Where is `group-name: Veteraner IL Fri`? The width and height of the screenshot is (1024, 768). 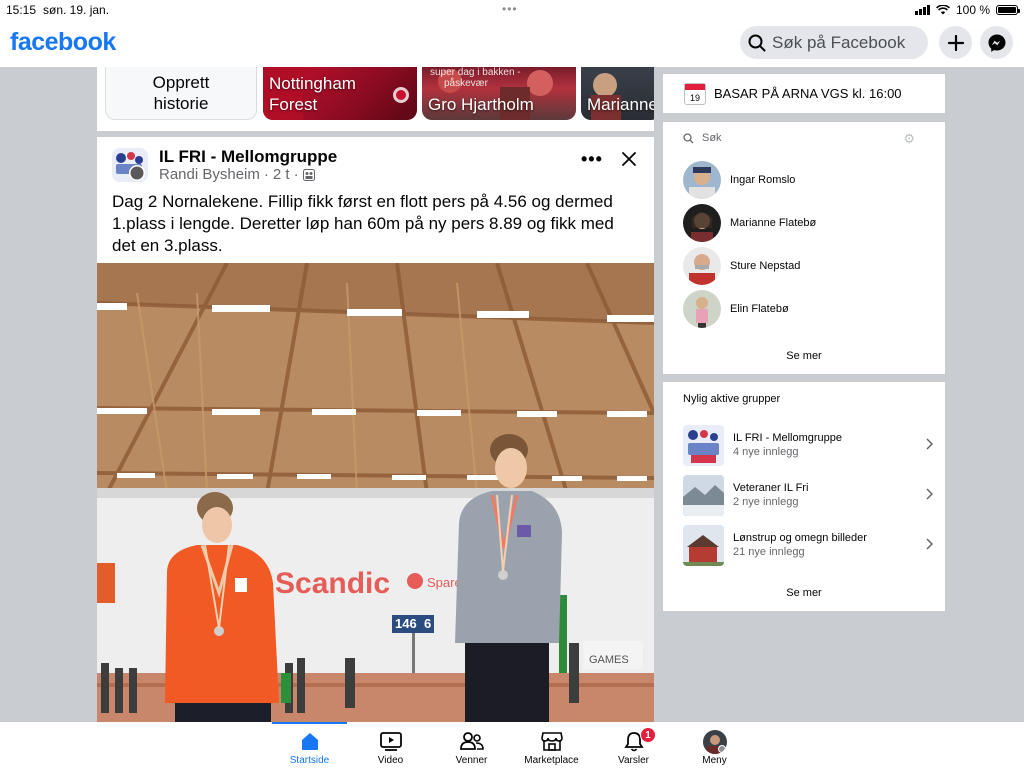
group-name: Veteraner IL Fri is located at coordinates (771, 488).